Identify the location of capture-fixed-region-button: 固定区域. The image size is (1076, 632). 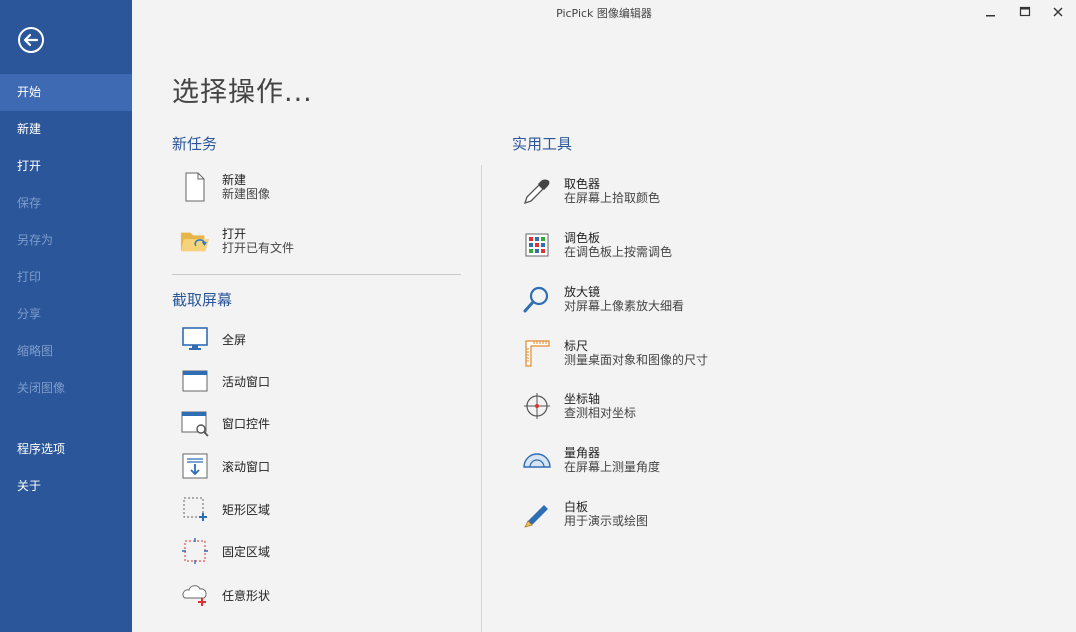
(225, 551).